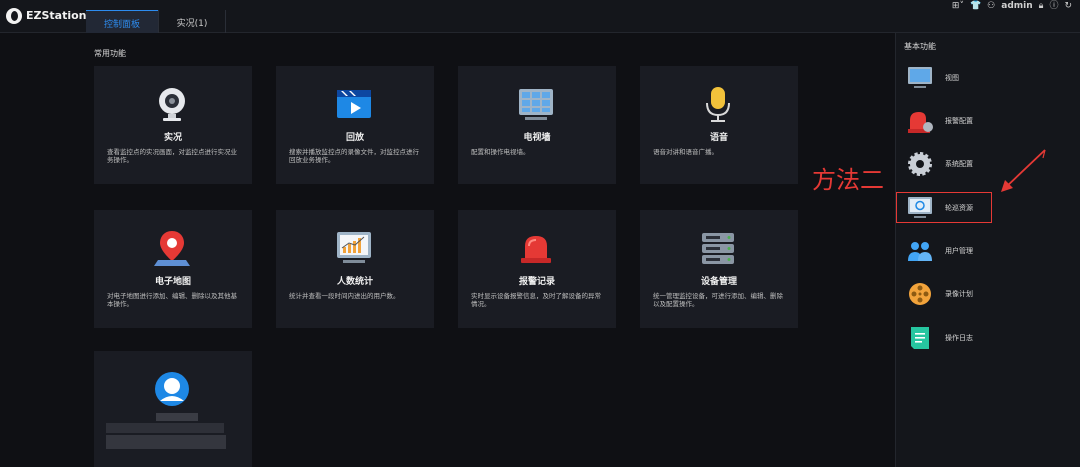 This screenshot has height=467, width=1080. Describe the element at coordinates (920, 294) in the screenshot. I see `film-reel-icon` at that location.